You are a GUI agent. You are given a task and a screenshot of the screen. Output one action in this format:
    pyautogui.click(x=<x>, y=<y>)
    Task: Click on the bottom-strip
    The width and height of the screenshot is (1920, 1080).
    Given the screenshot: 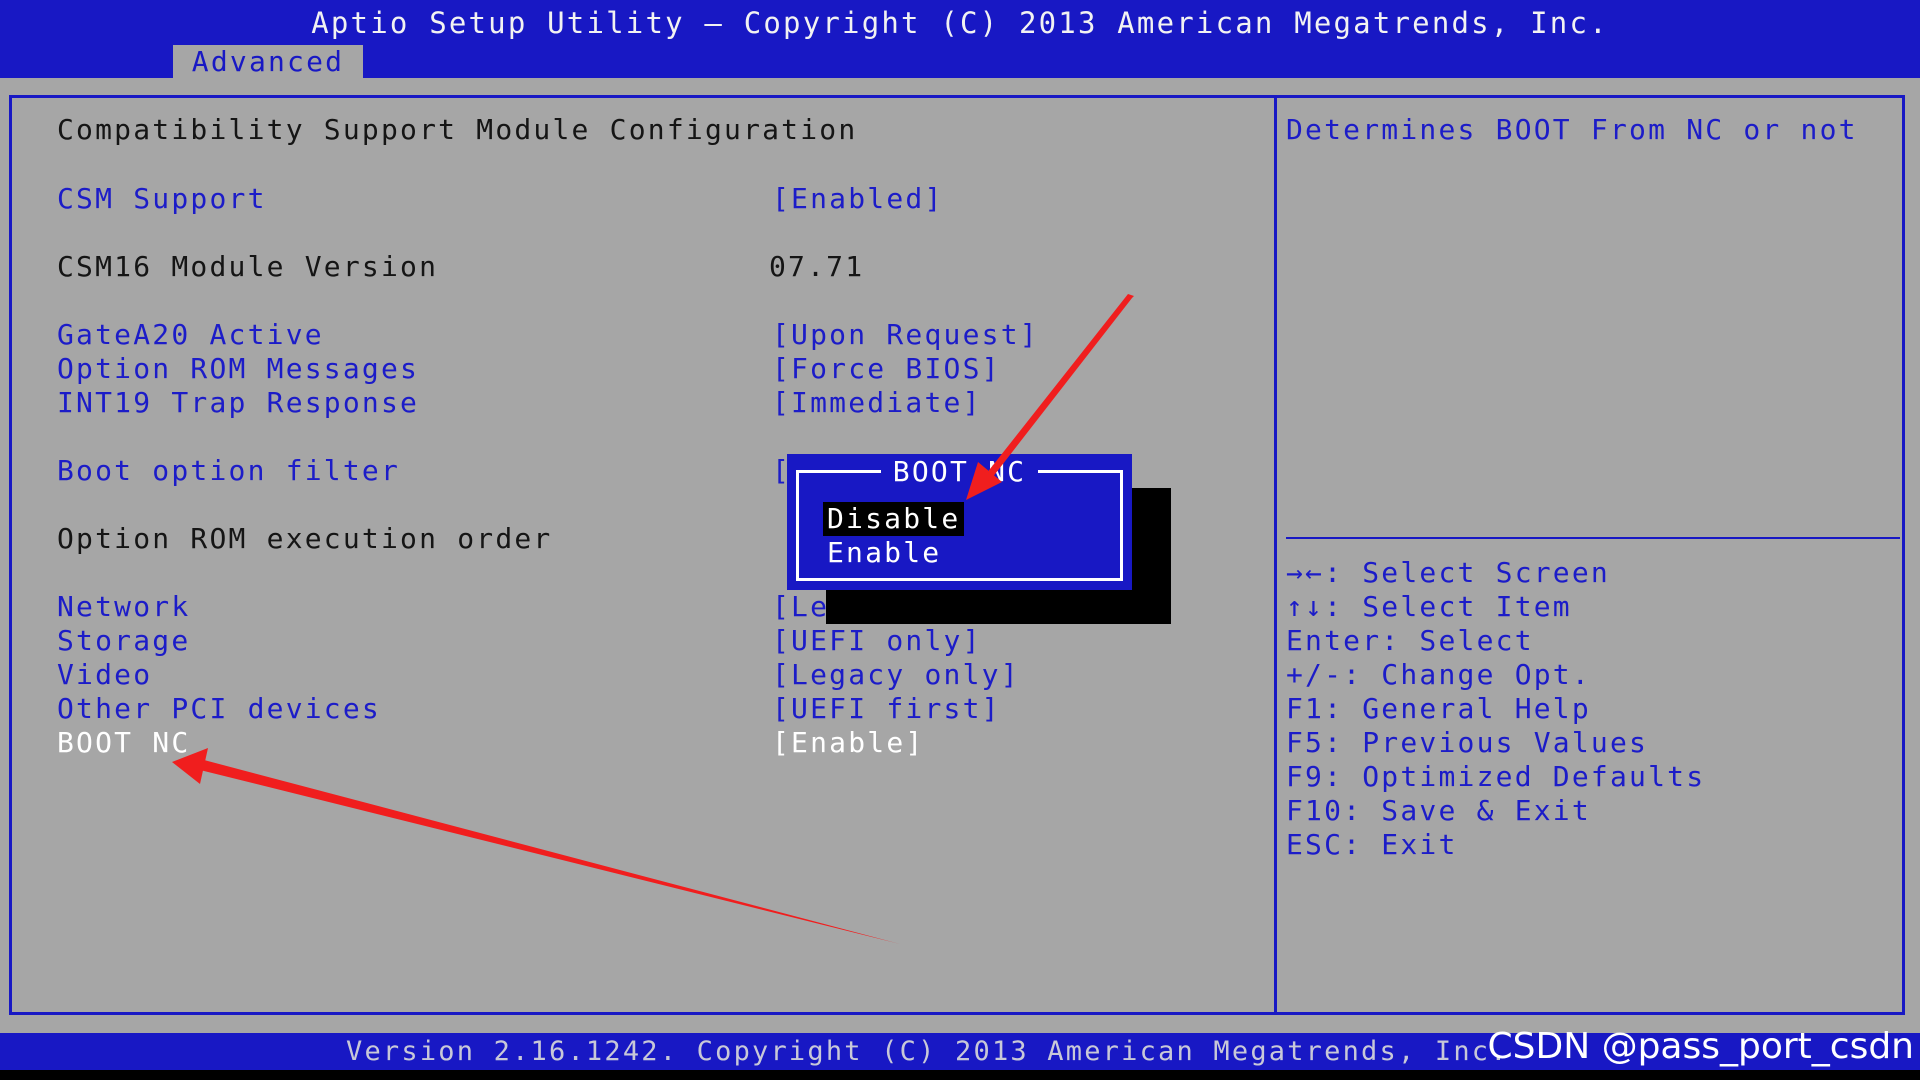 What is the action you would take?
    pyautogui.click(x=960, y=1075)
    